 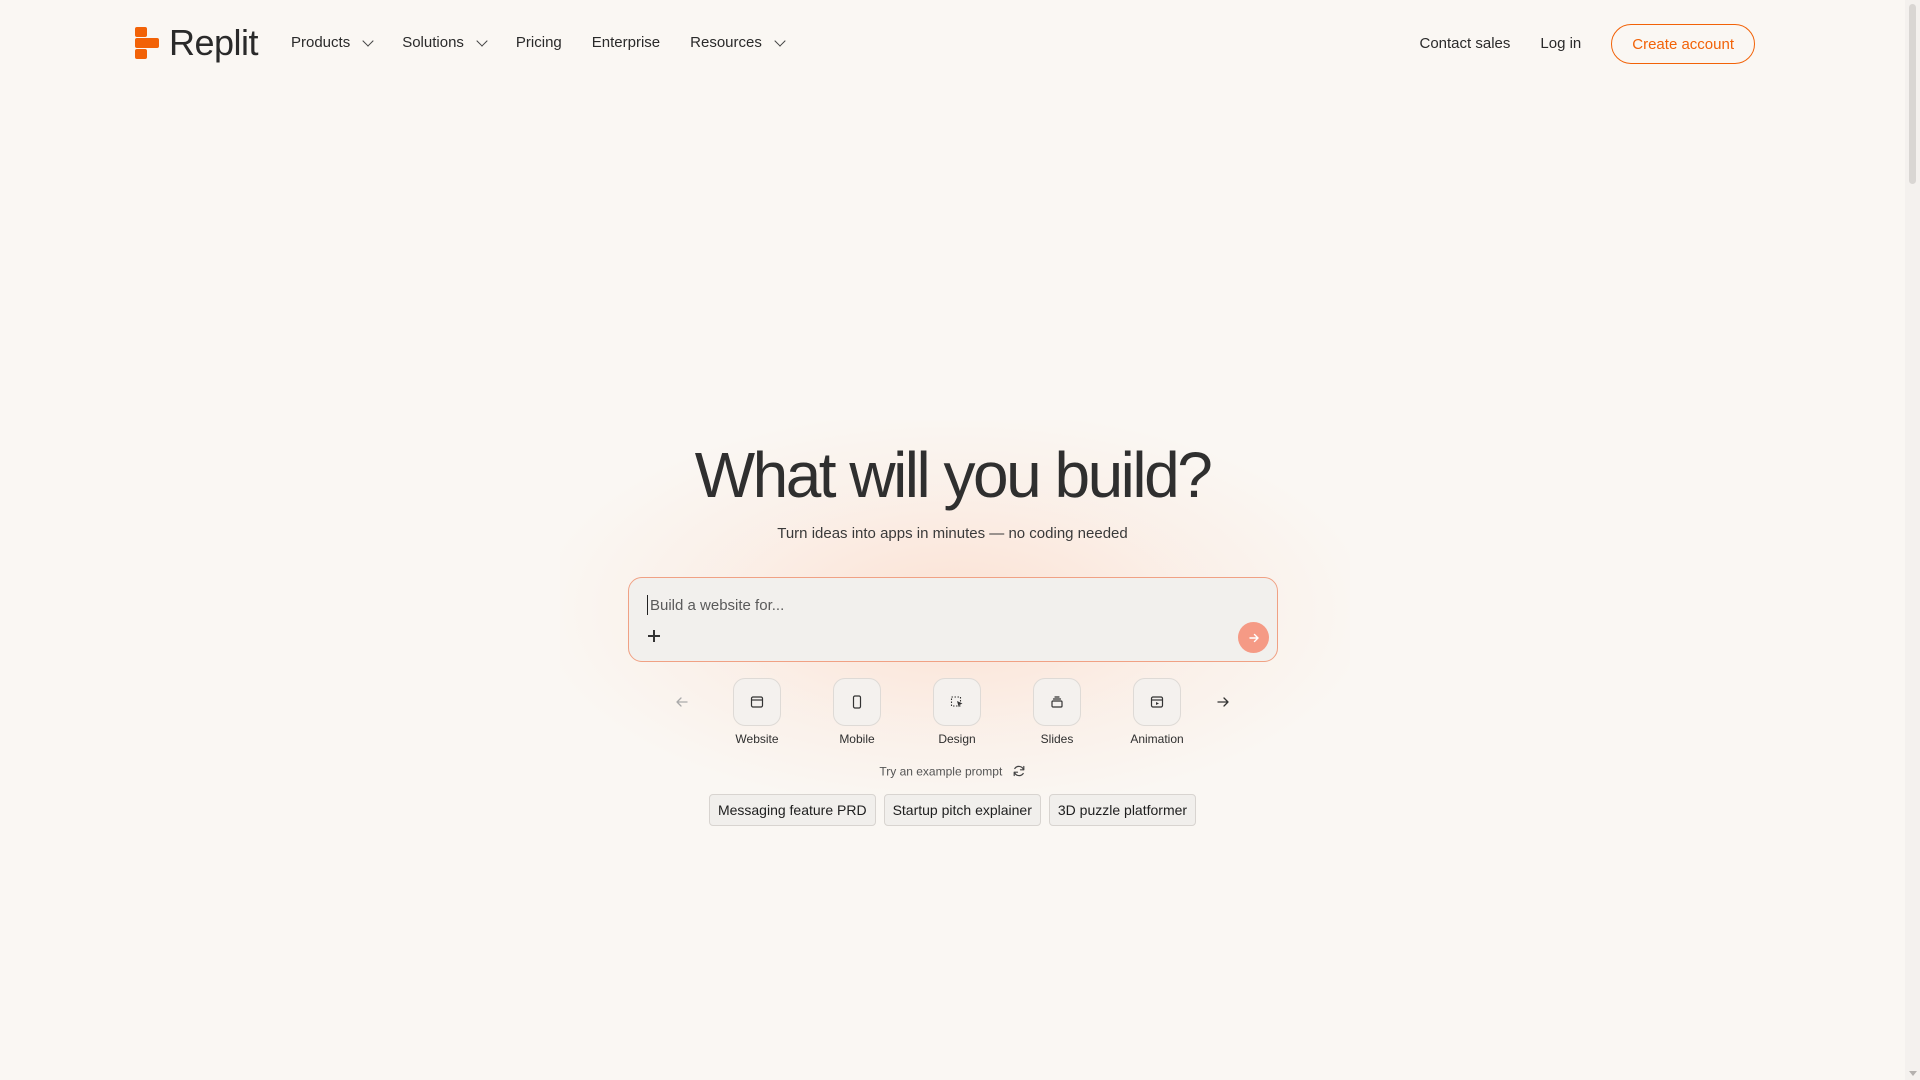 I want to click on arrow-left-icon, so click(x=682, y=702).